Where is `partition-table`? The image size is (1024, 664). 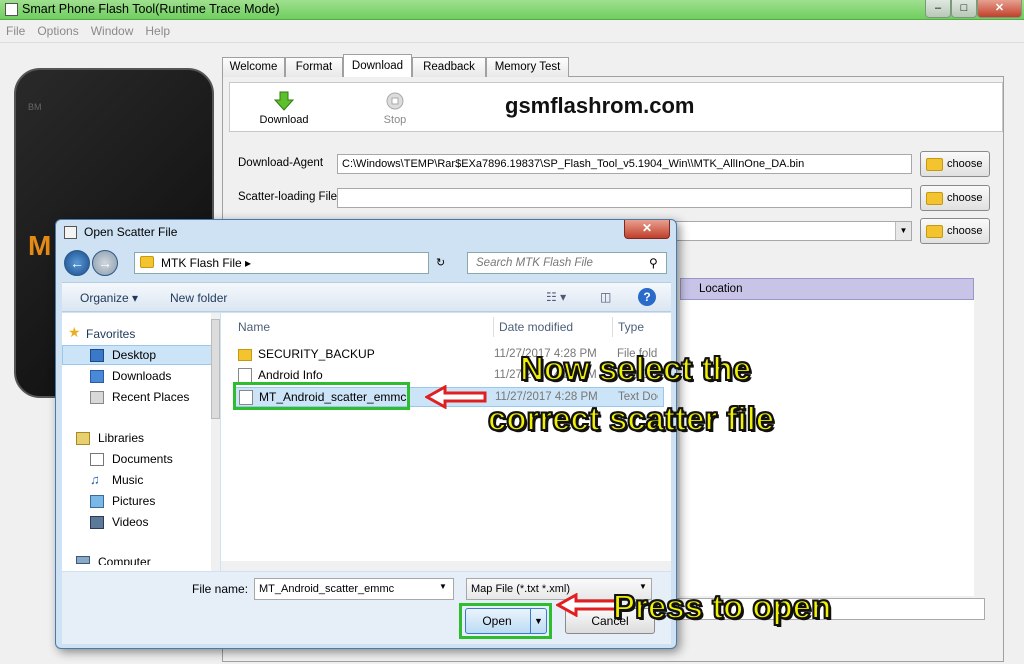
partition-table is located at coordinates (827, 448).